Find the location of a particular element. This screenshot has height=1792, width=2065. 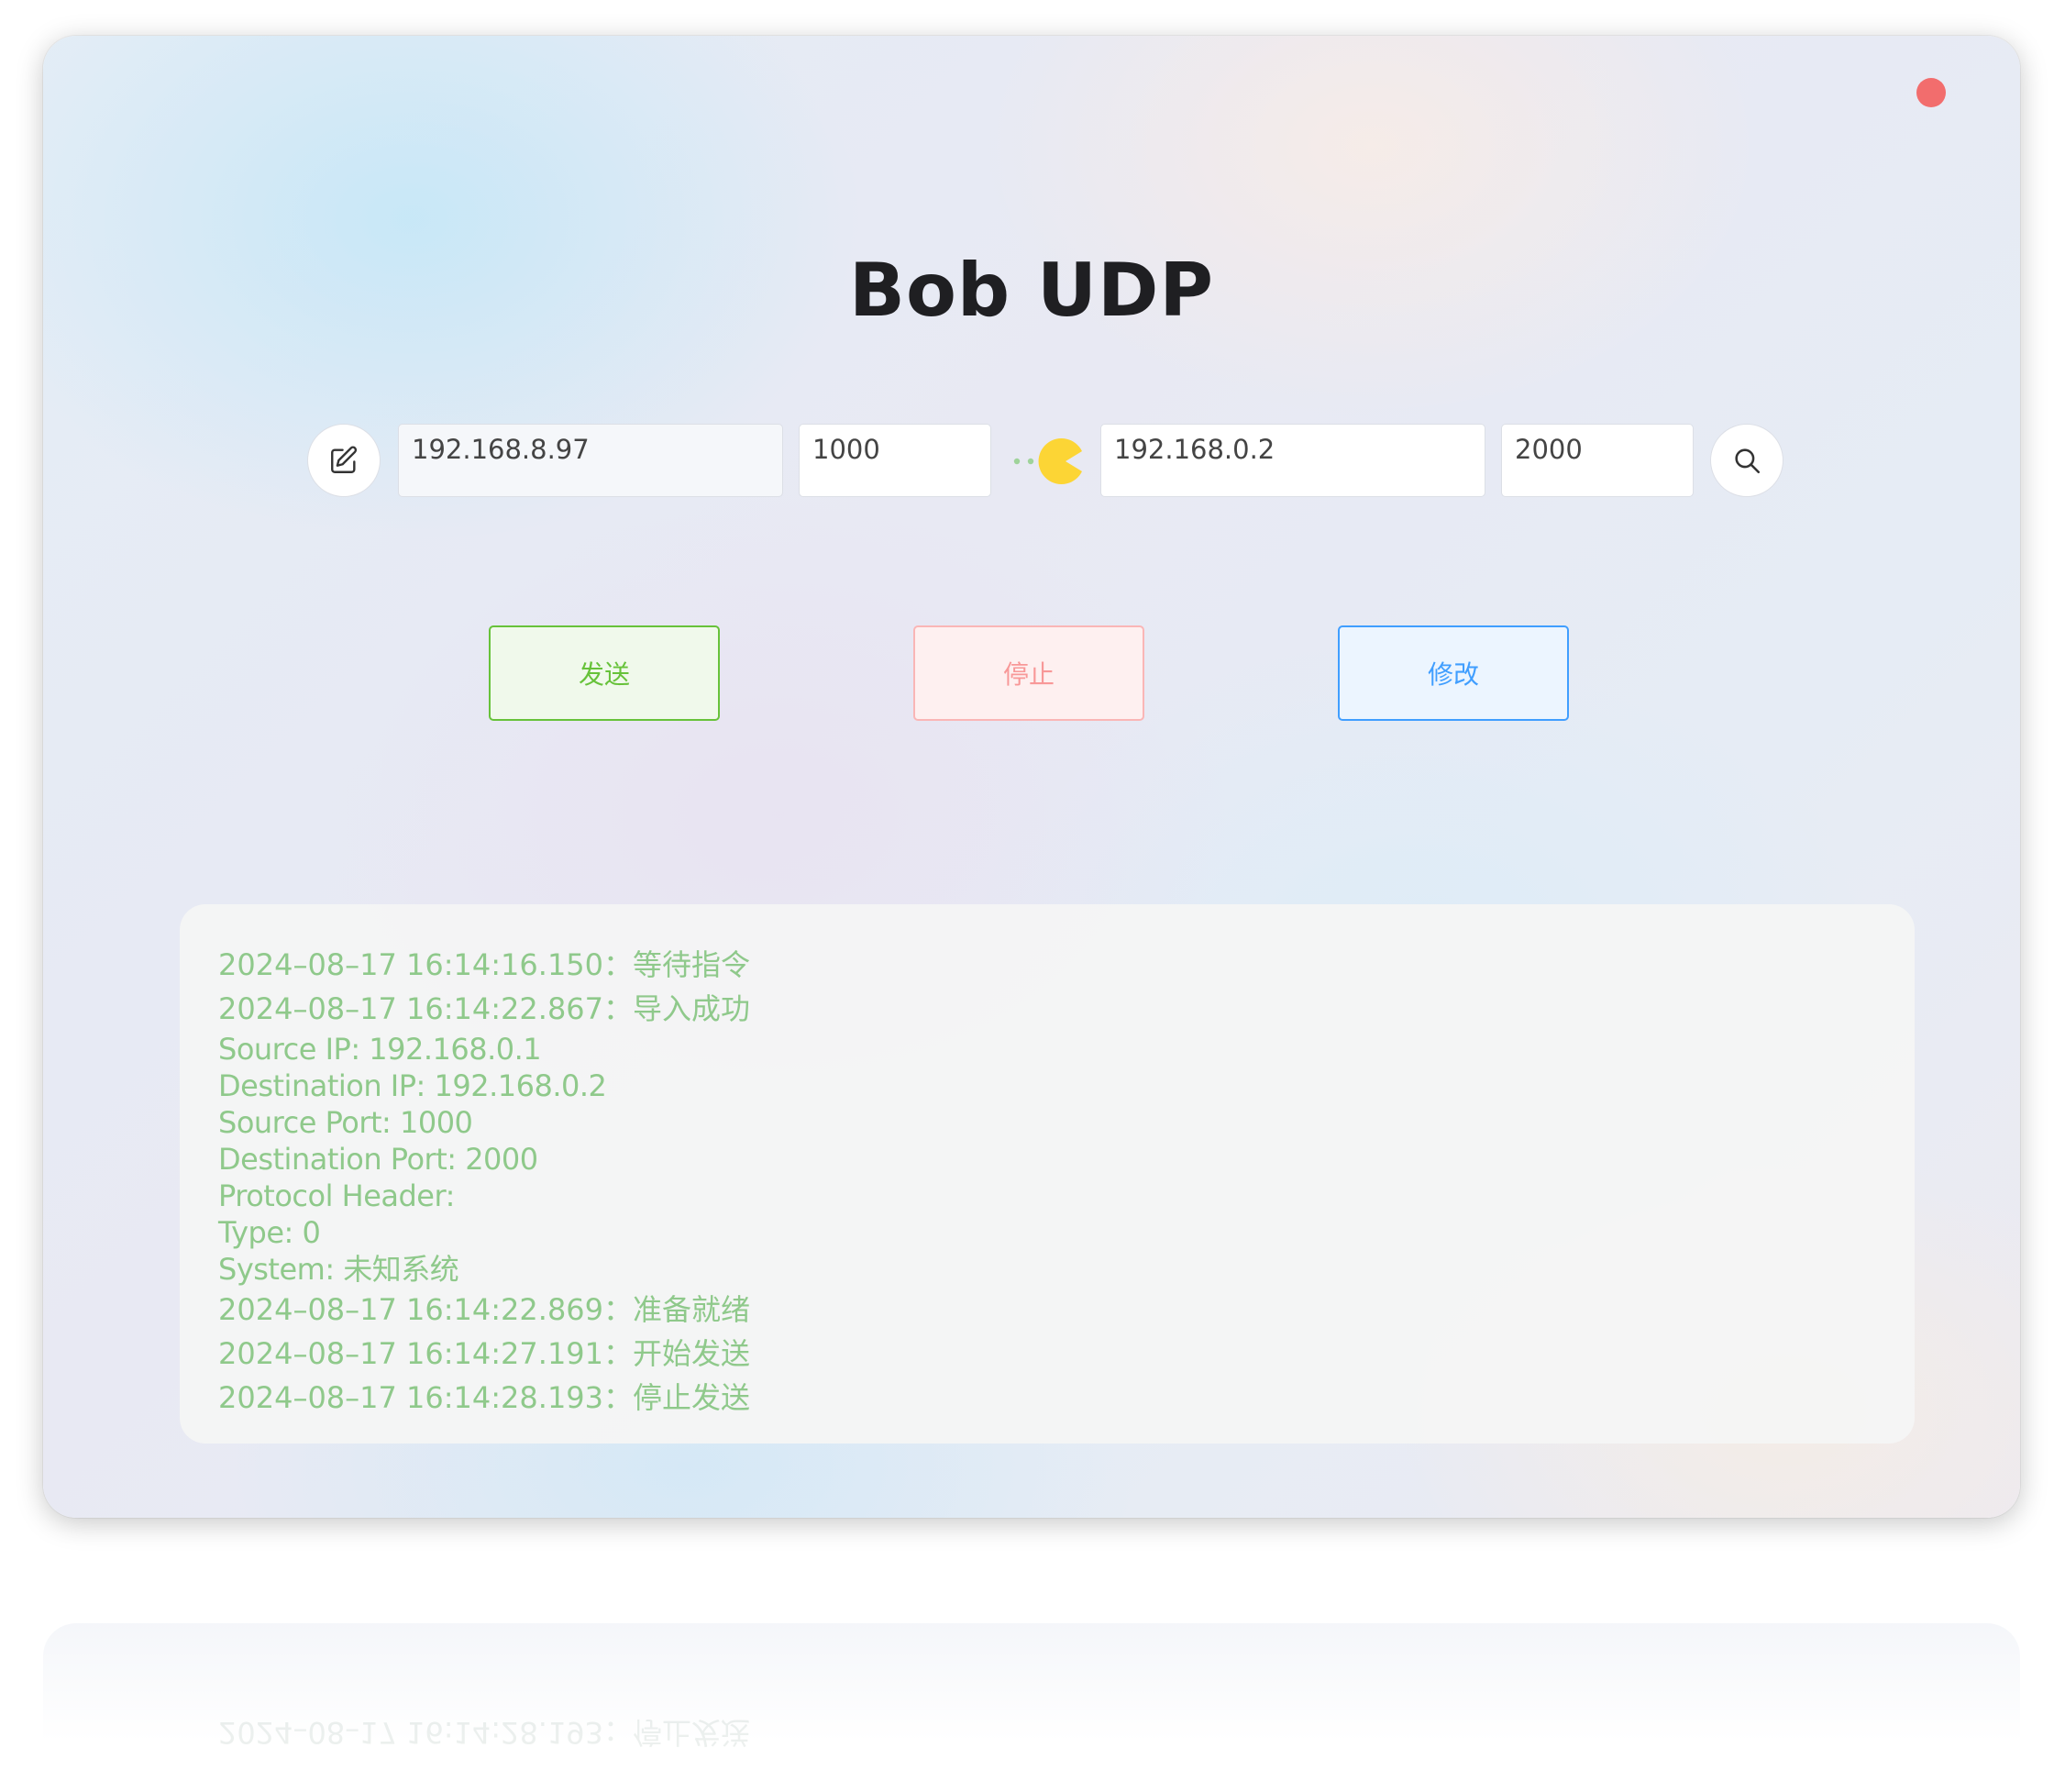

log-line: 2024–08–17 16:14:27.191：开始发送 is located at coordinates (484, 1353).